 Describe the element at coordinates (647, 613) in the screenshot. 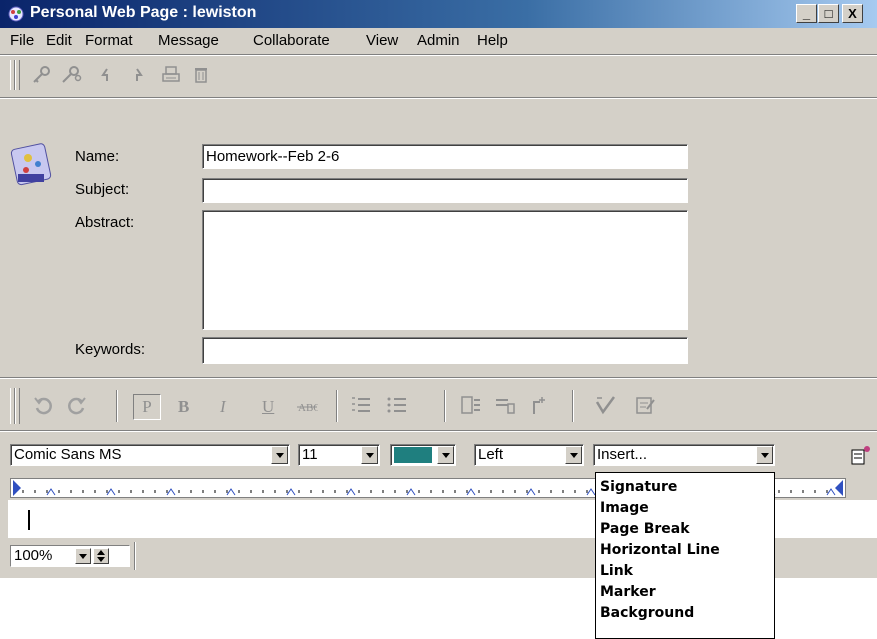

I see `insert-option-background: Background` at that location.